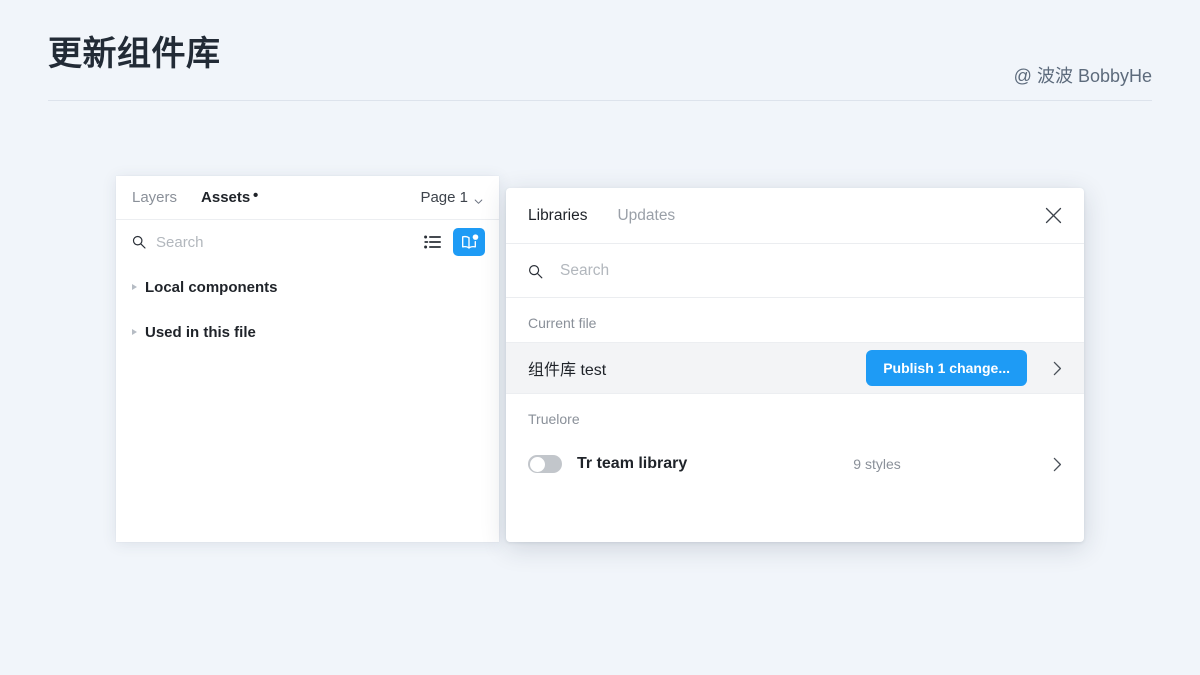 The image size is (1200, 675). I want to click on page-title: 更新组件库, so click(134, 54).